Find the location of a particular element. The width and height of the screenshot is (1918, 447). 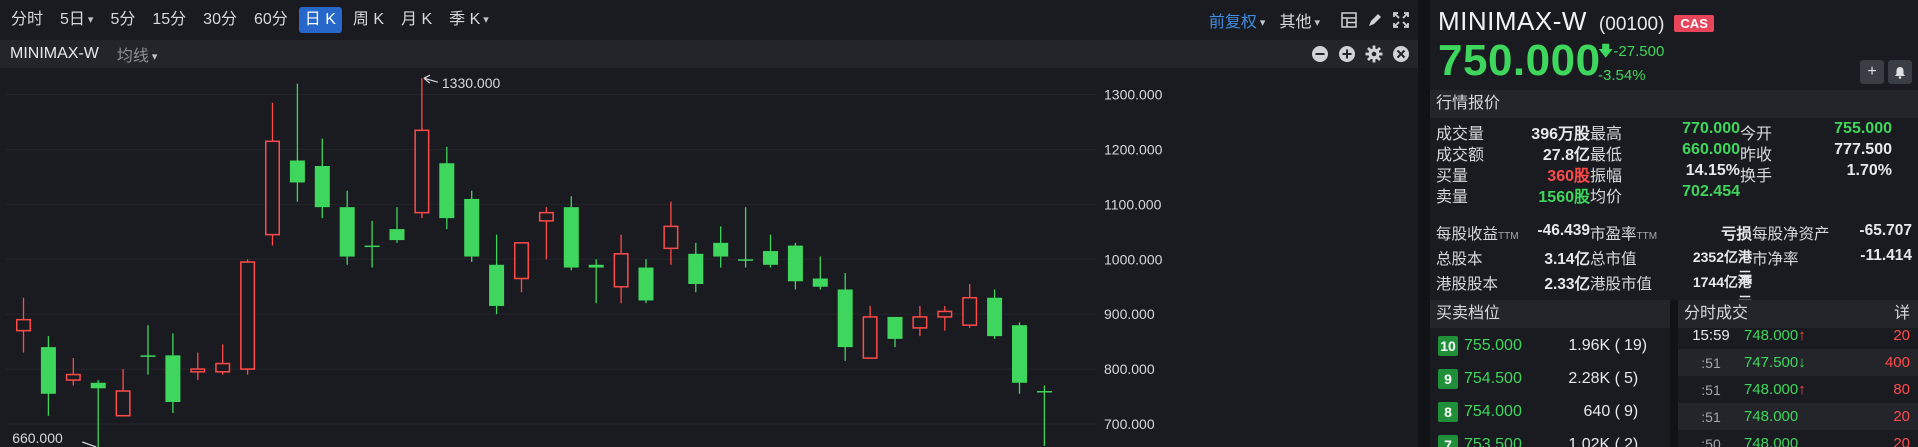

fund-label: 总市值 is located at coordinates (1635, 259).